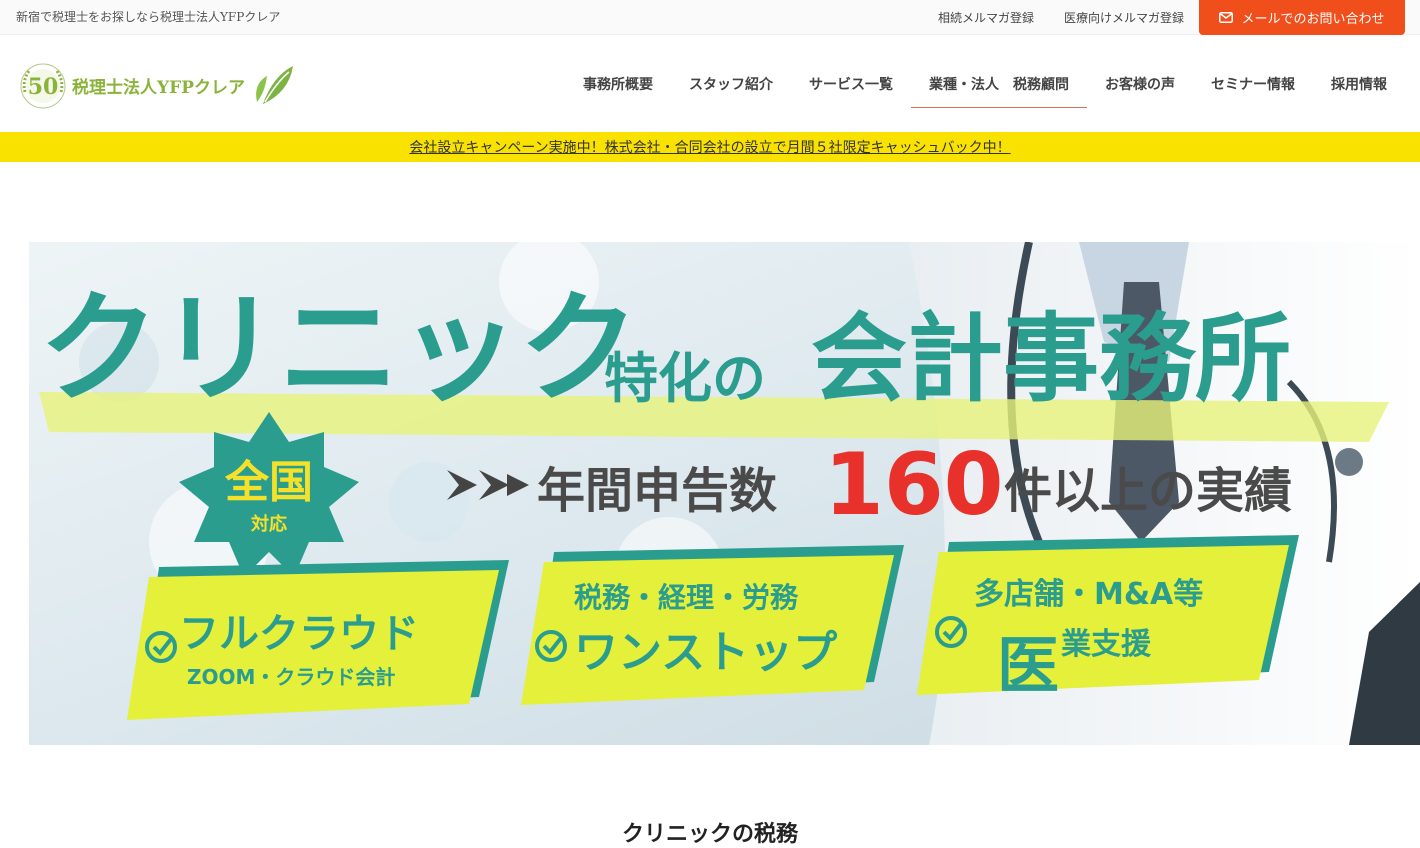  What do you see at coordinates (709, 834) in the screenshot?
I see `section-title: クリニックの税務` at bounding box center [709, 834].